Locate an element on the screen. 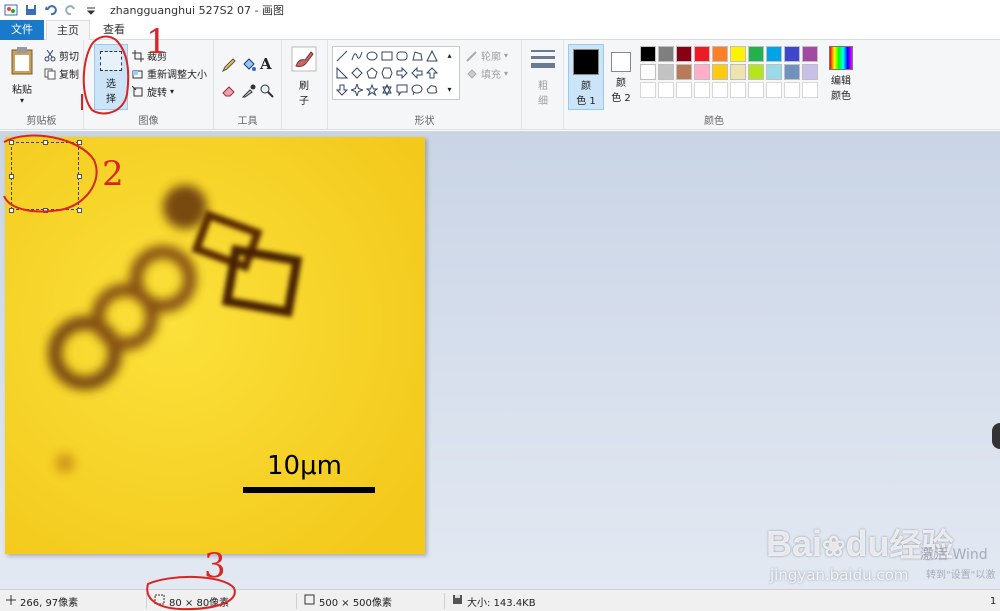  down-arrow-shape-icon is located at coordinates (341, 89).